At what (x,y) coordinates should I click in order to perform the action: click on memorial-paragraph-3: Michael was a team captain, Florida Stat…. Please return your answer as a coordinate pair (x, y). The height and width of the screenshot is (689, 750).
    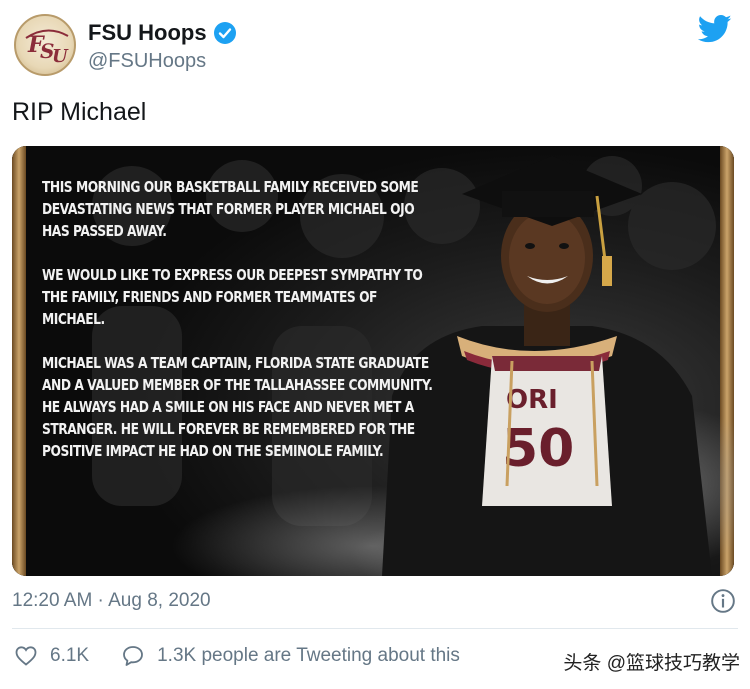
    Looking at the image, I should click on (237, 407).